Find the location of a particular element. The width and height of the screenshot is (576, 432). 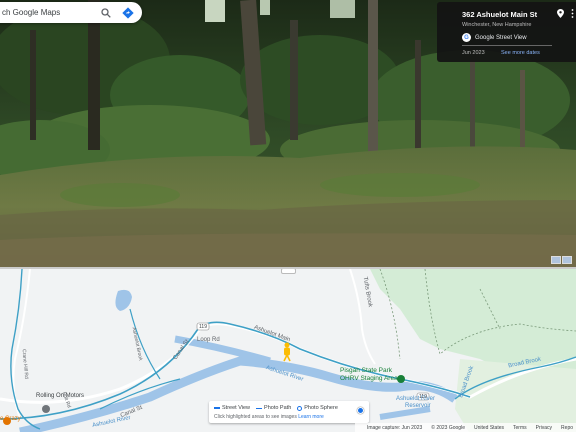

street-view-brand: G Google Street View is located at coordinates (494, 37).